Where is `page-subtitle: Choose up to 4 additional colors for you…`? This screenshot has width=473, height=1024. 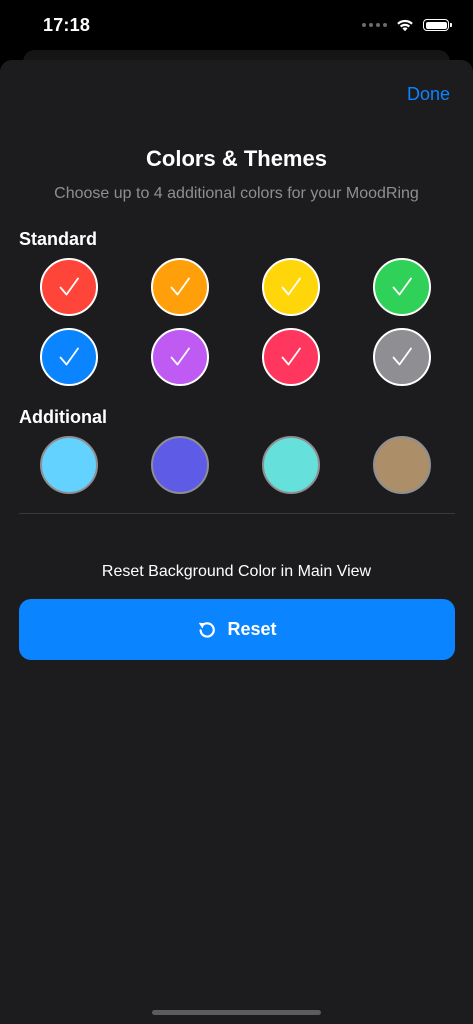 page-subtitle: Choose up to 4 additional colors for you… is located at coordinates (236, 193).